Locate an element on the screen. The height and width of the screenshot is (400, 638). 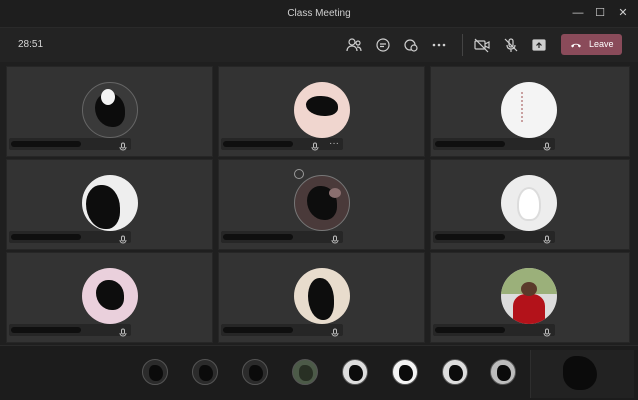
participant-more-button: ··· is located at coordinates (334, 143).